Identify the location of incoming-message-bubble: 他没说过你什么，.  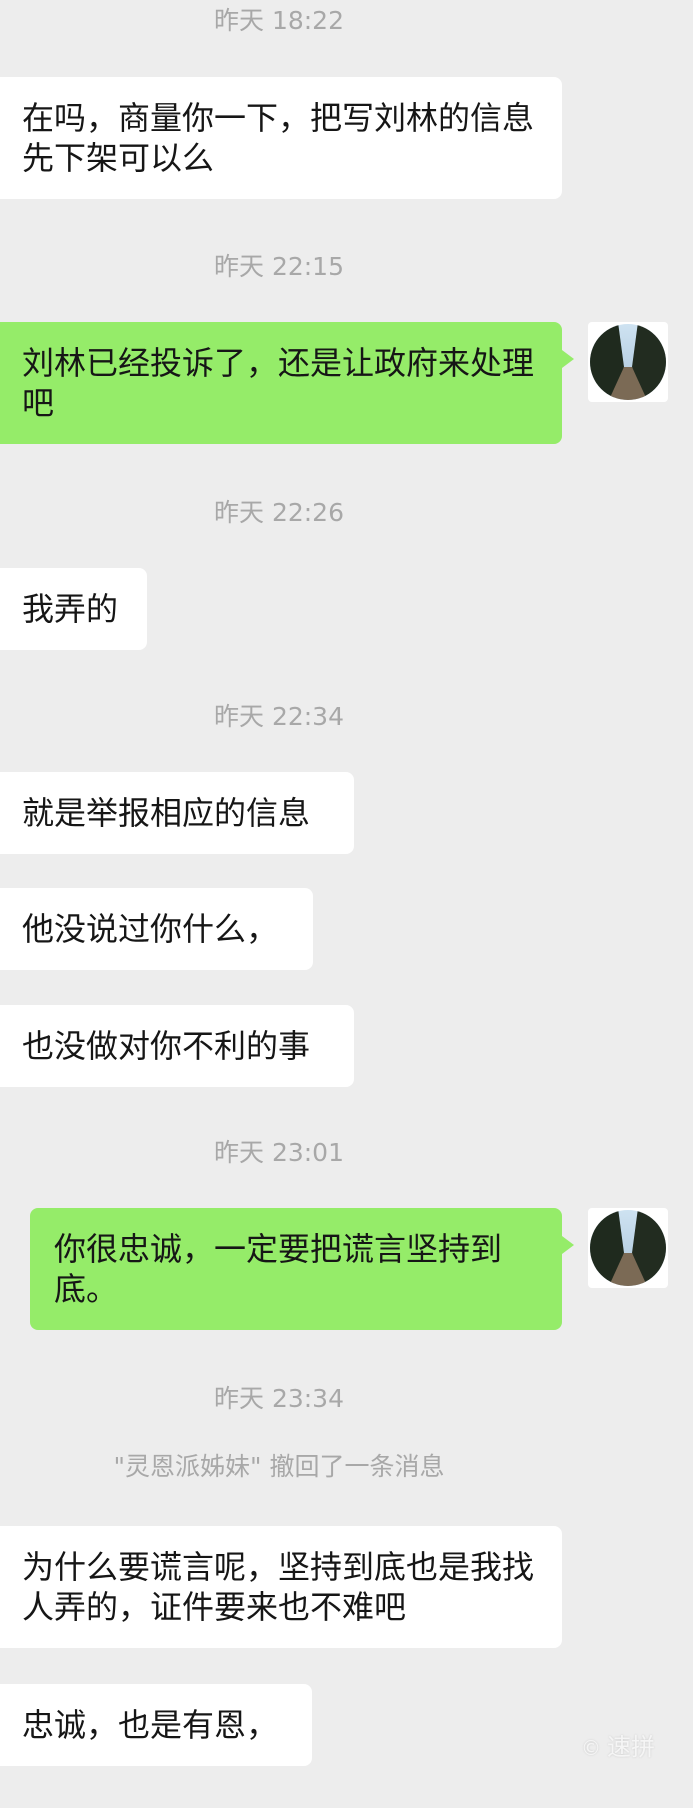
(156, 929).